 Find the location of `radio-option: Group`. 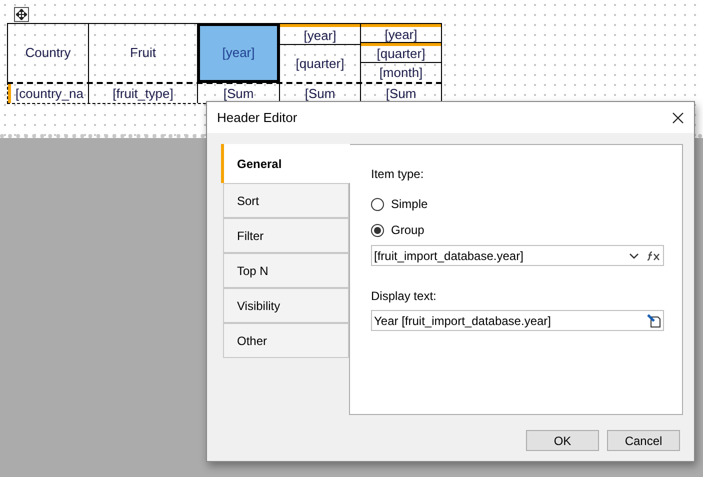

radio-option: Group is located at coordinates (397, 230).